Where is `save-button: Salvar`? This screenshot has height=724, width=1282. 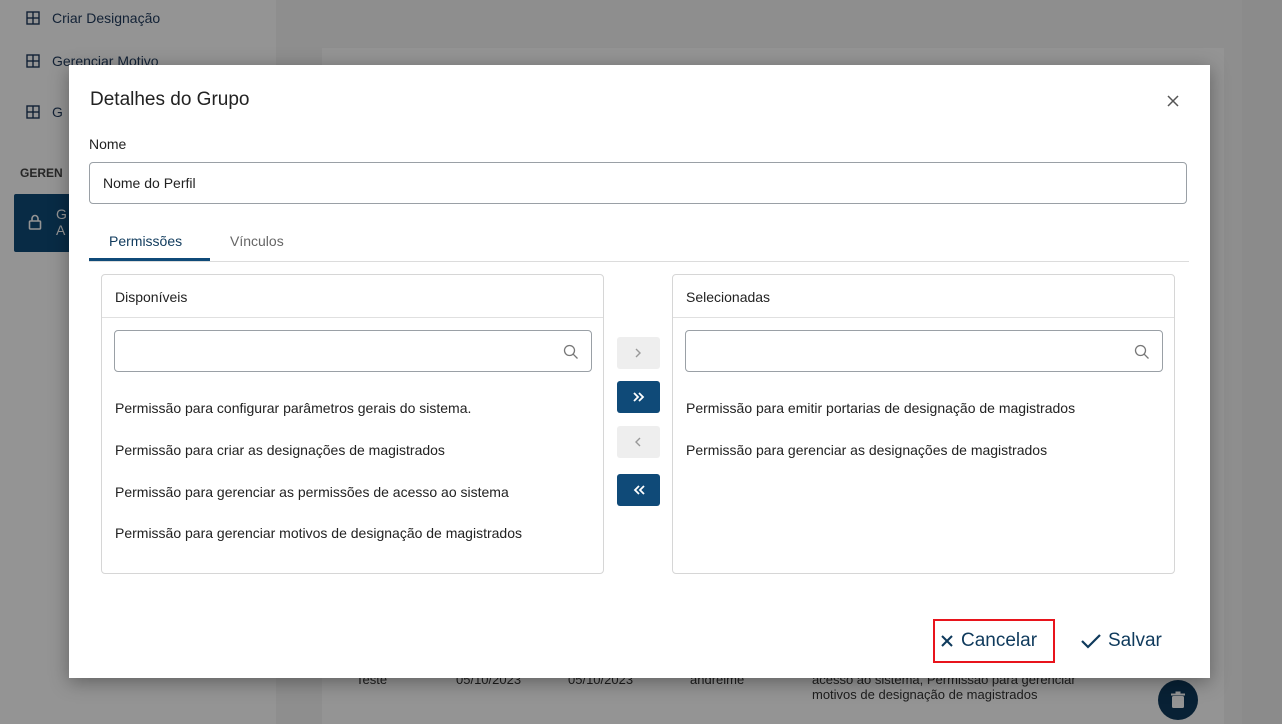 save-button: Salvar is located at coordinates (1128, 641).